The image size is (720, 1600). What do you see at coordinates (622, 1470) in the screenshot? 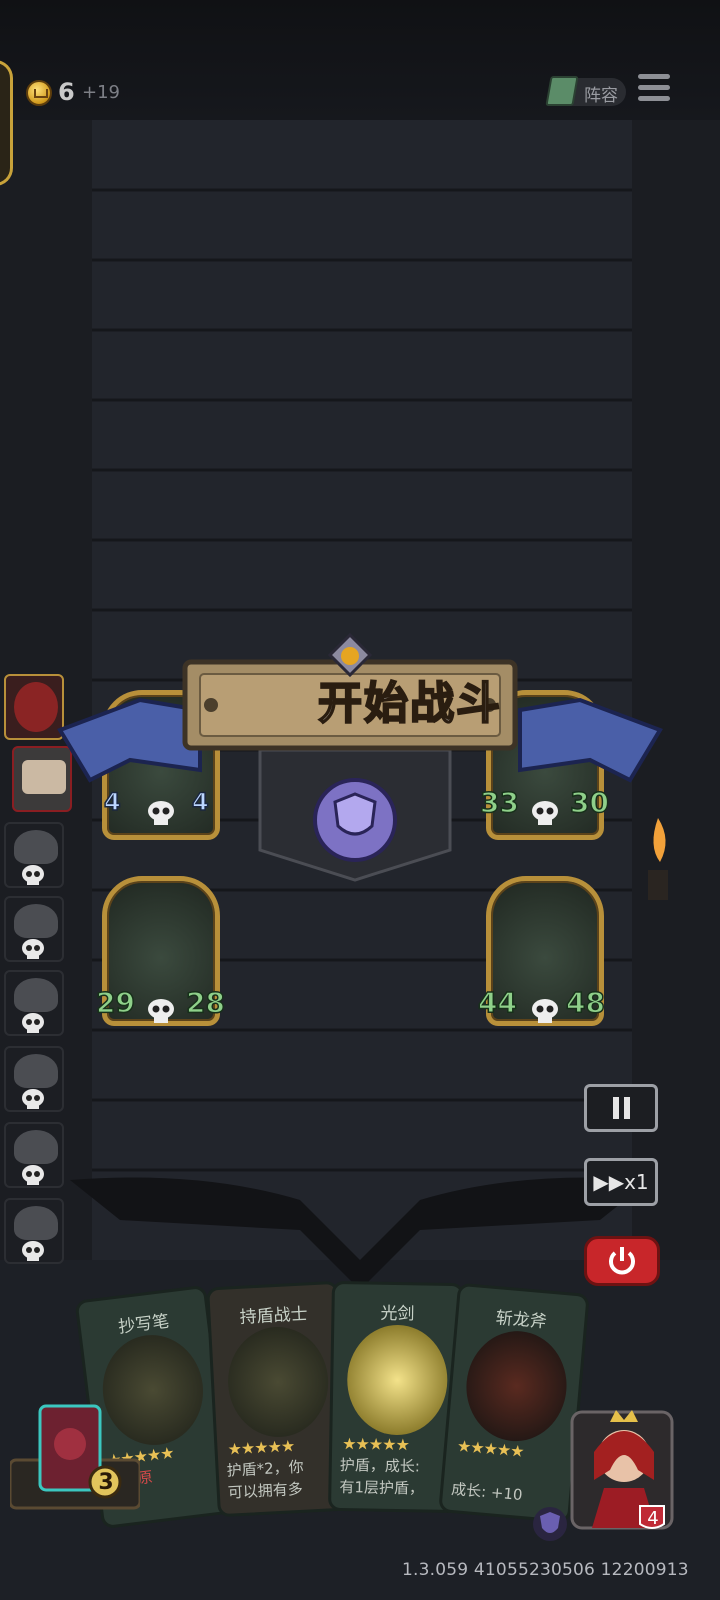
I see `queen-portrait` at bounding box center [622, 1470].